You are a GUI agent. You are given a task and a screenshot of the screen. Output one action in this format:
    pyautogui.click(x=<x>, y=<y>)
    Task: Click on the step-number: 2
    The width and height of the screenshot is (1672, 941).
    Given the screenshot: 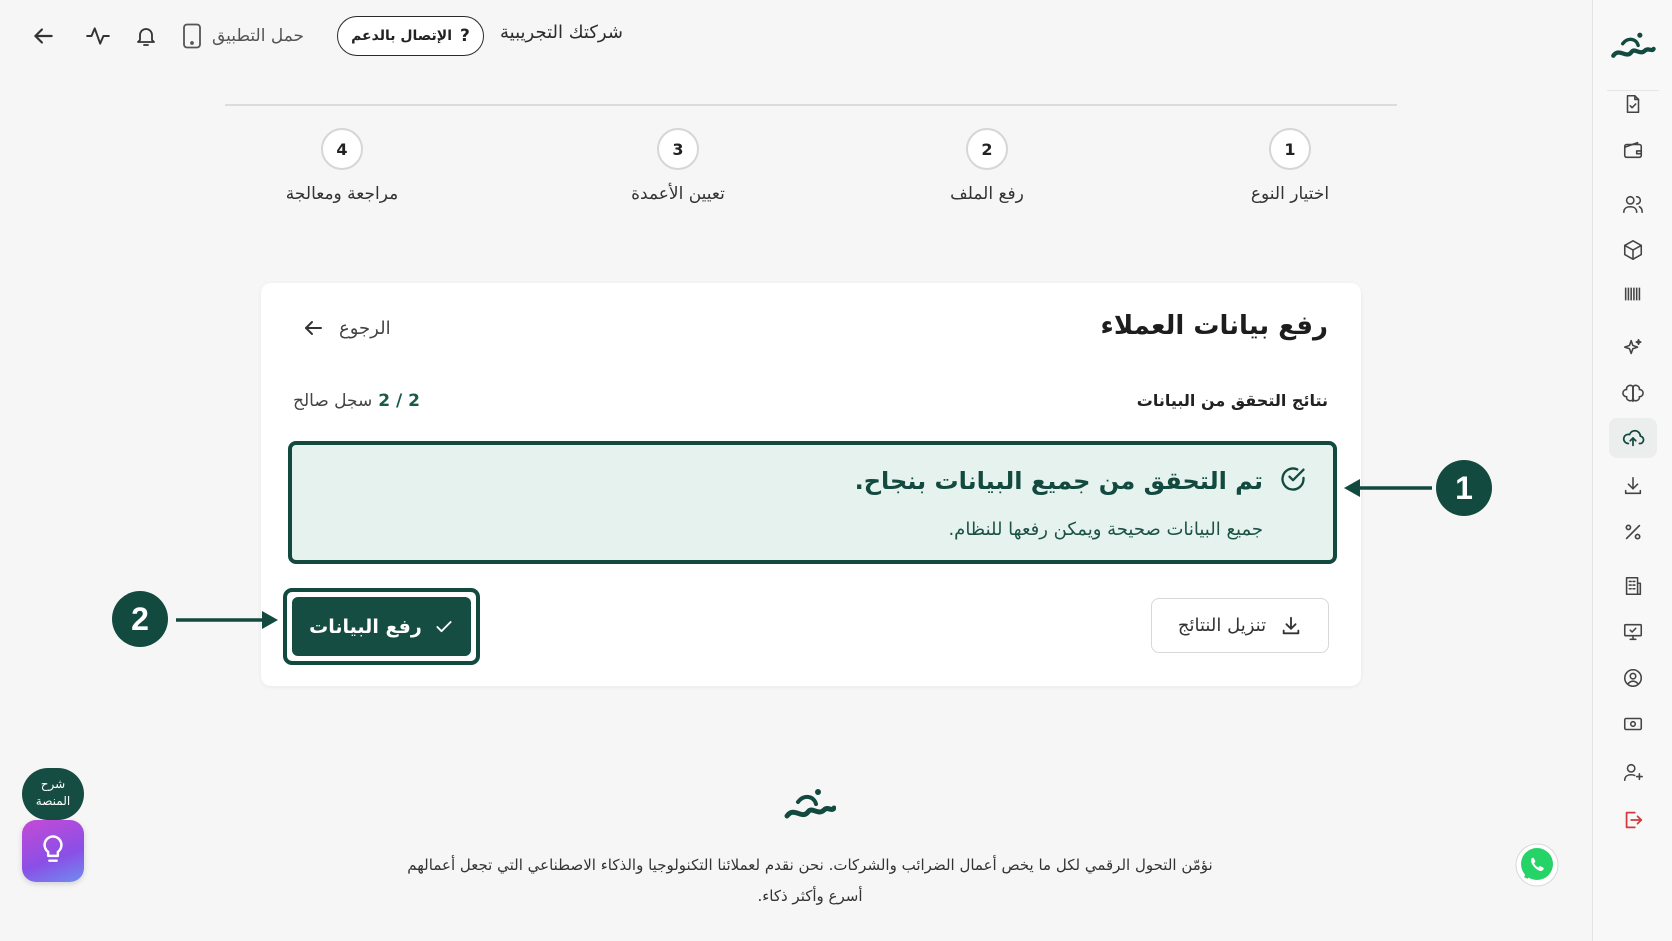 What is the action you would take?
    pyautogui.click(x=987, y=149)
    